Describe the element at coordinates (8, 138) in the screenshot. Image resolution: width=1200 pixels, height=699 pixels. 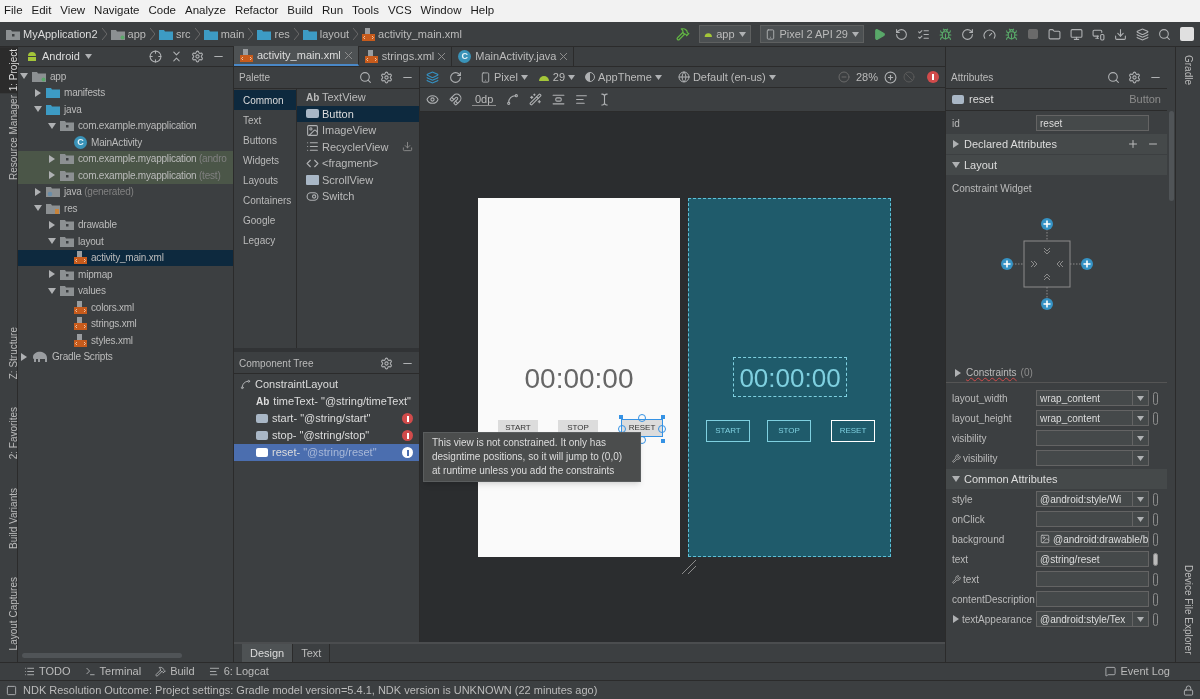
I see `tool-window-tab: Resource Manager` at that location.